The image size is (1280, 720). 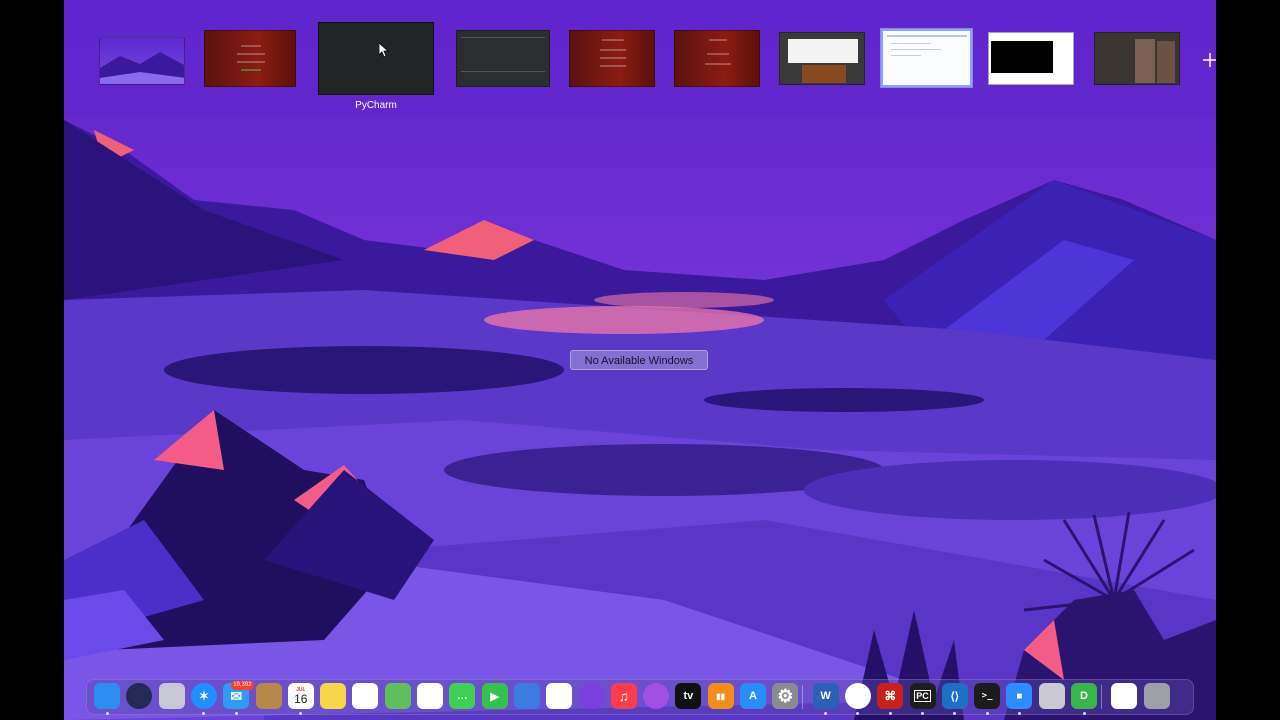 I want to click on books-icon: ▮▮, so click(x=721, y=696).